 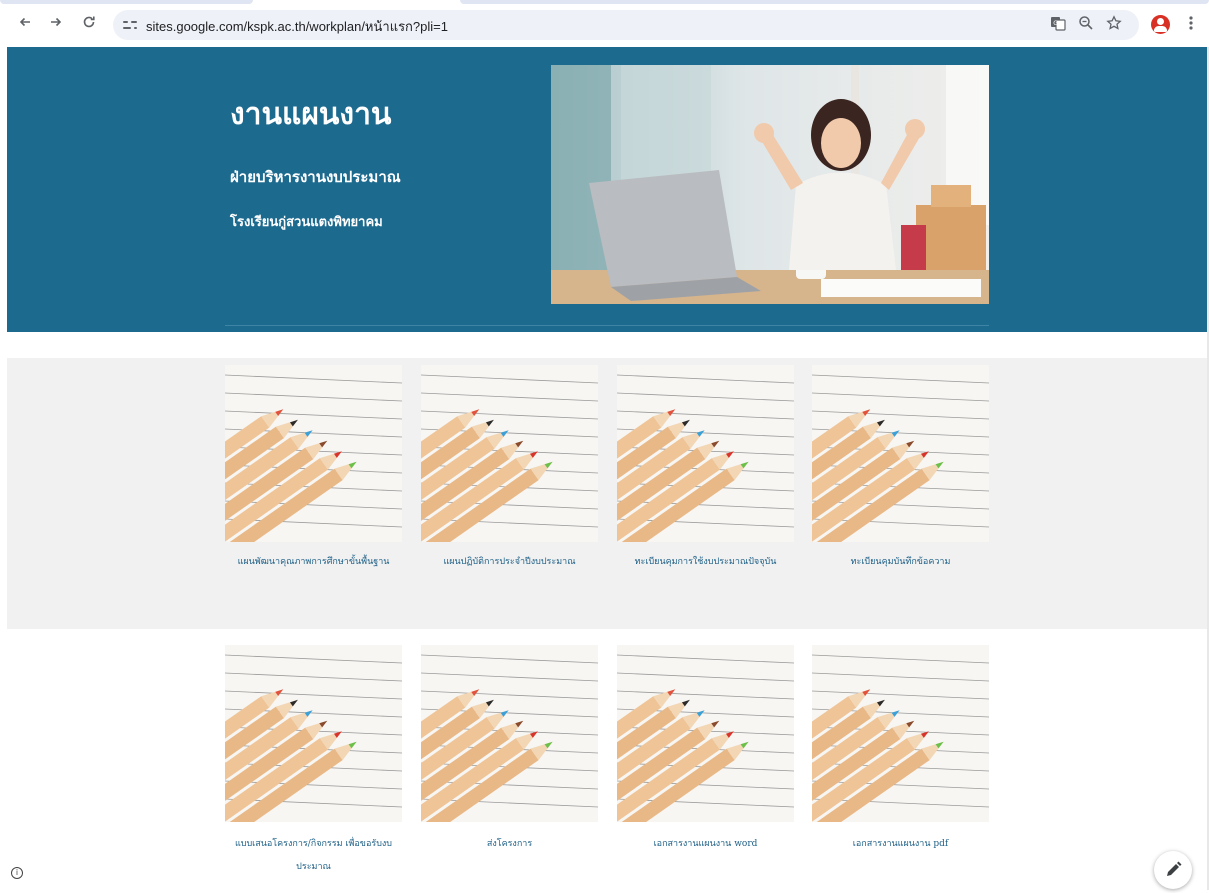 What do you see at coordinates (1160, 24) in the screenshot?
I see `avatar-icon` at bounding box center [1160, 24].